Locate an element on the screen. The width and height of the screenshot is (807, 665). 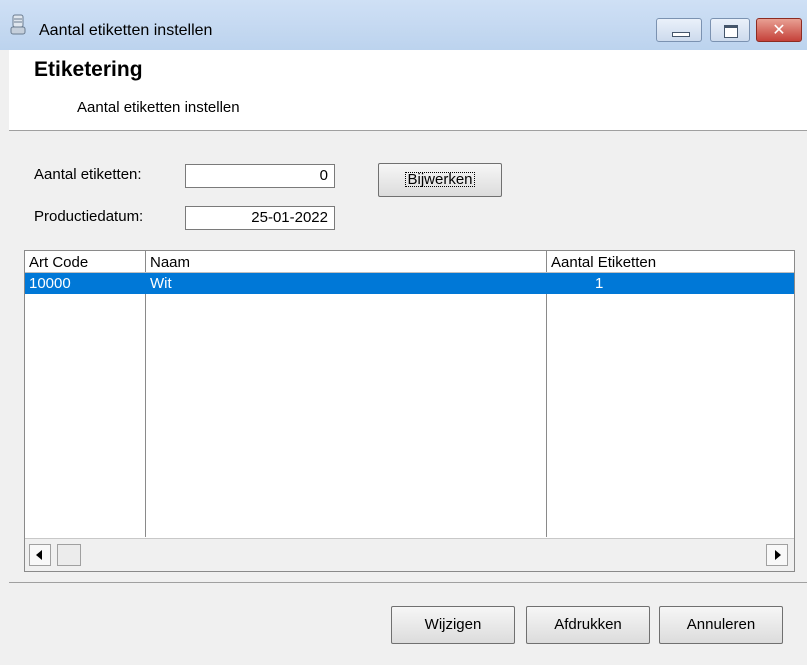
wijzigen-label: Wijzigen is located at coordinates (453, 624).